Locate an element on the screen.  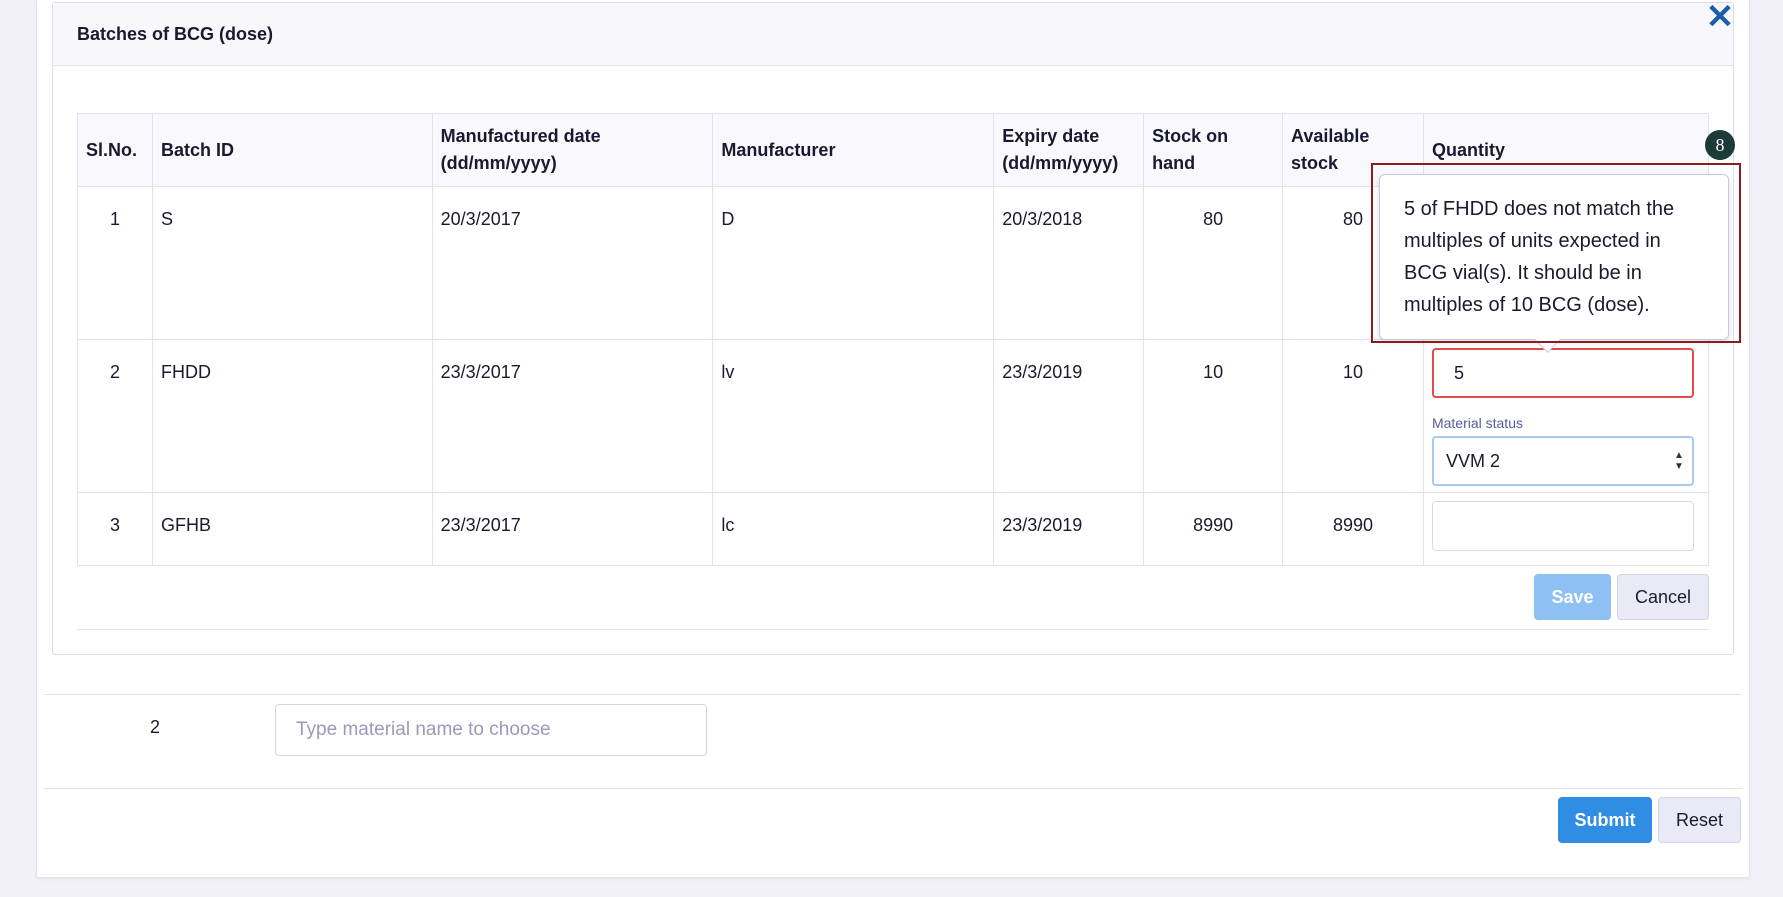
material-status-label: Material status is located at coordinates (1477, 423).